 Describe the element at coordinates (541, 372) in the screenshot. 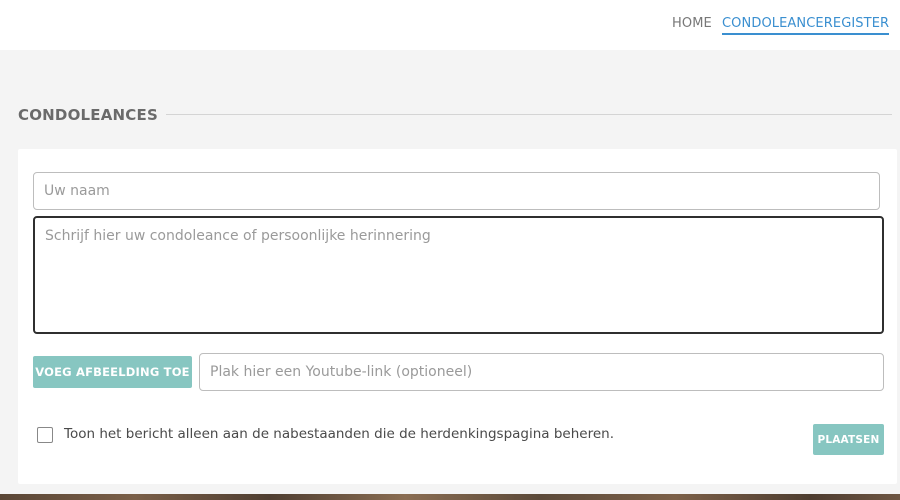

I see `youtube-link-input` at that location.